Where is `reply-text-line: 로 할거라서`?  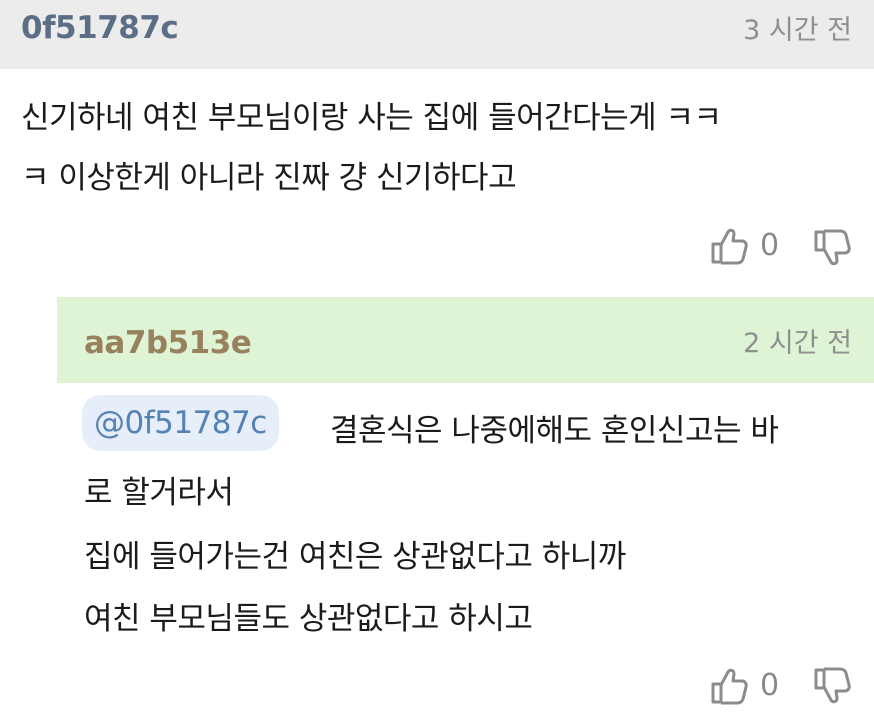 reply-text-line: 로 할거라서 is located at coordinates (159, 493).